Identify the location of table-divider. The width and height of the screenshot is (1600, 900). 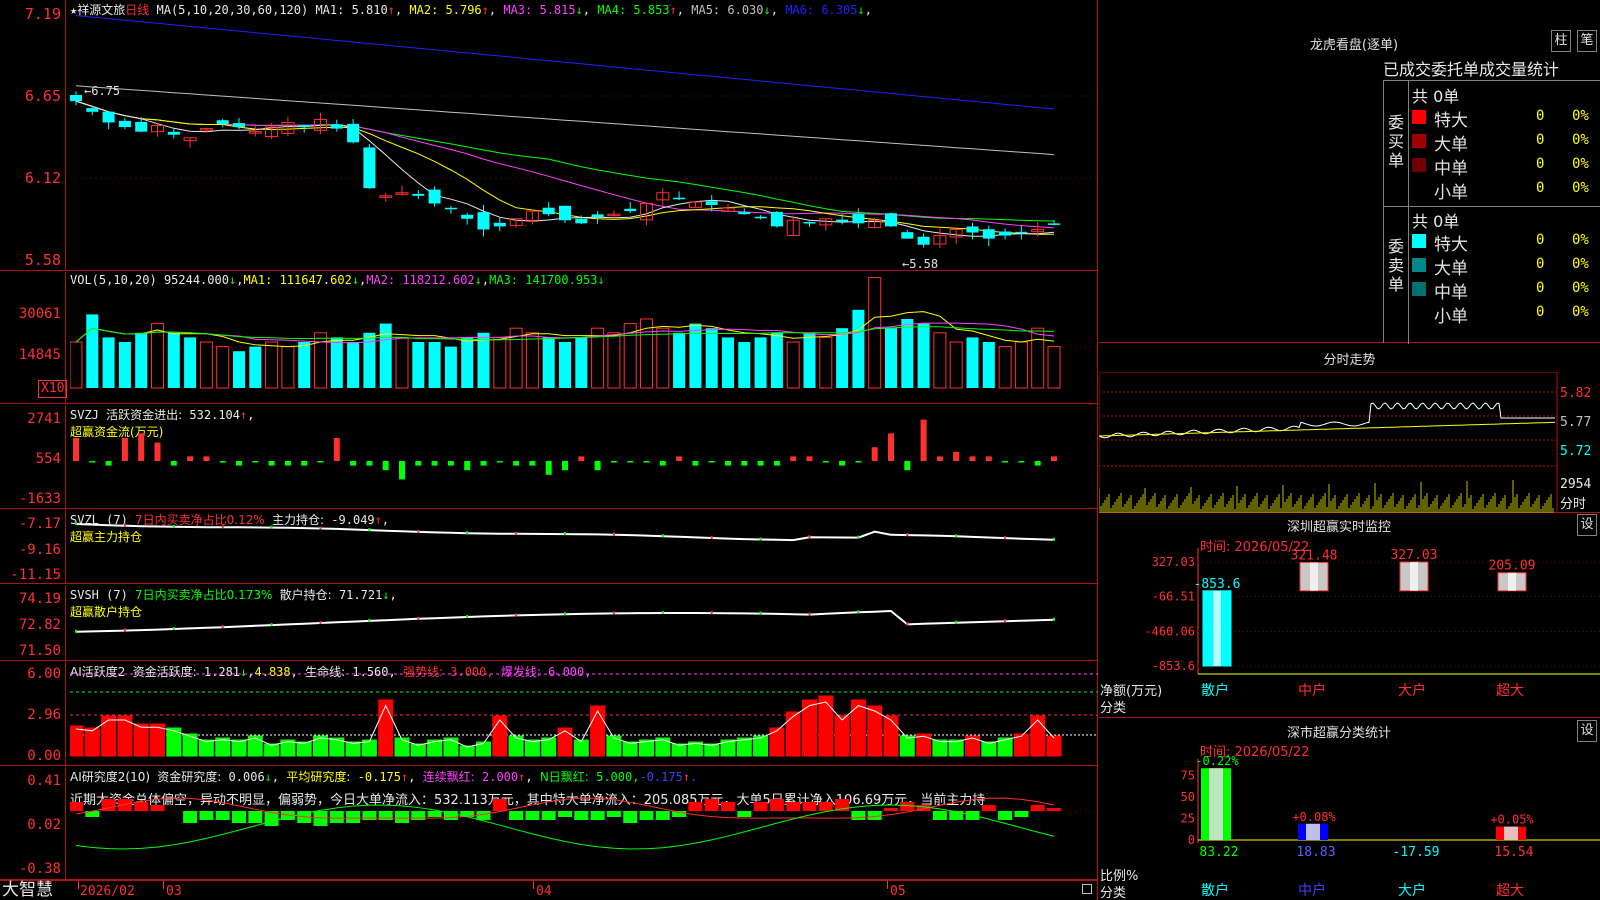
(1492, 206).